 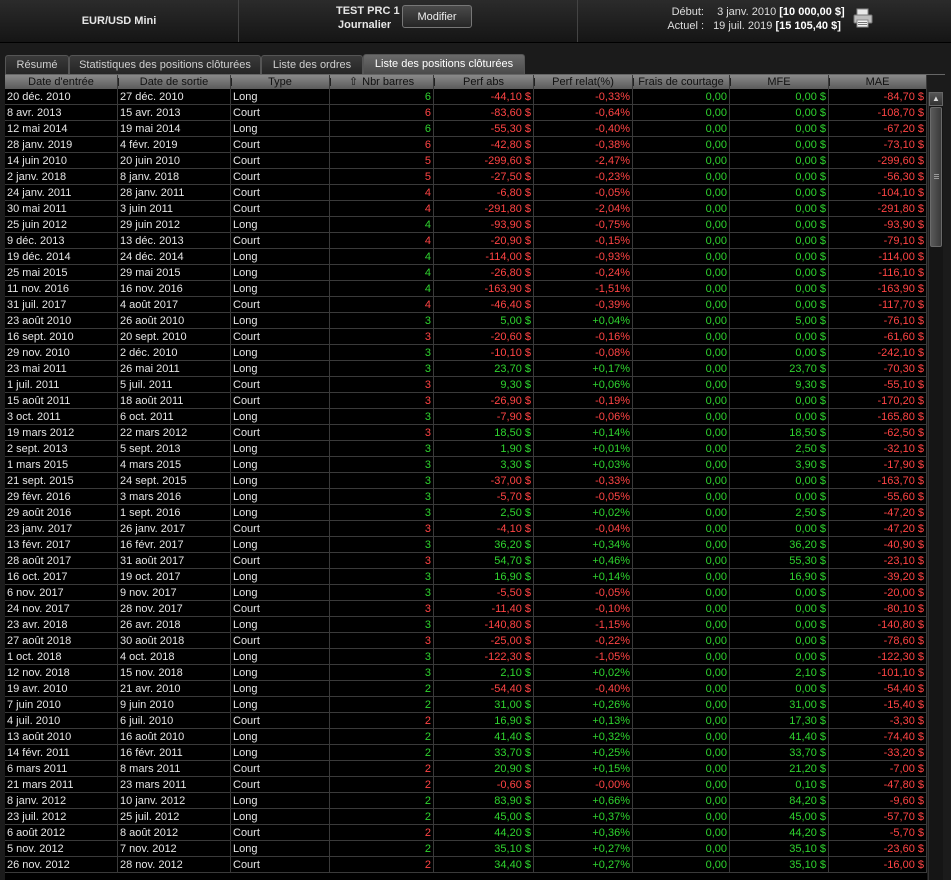 I want to click on column-header-mfe: MFE, so click(x=779, y=82).